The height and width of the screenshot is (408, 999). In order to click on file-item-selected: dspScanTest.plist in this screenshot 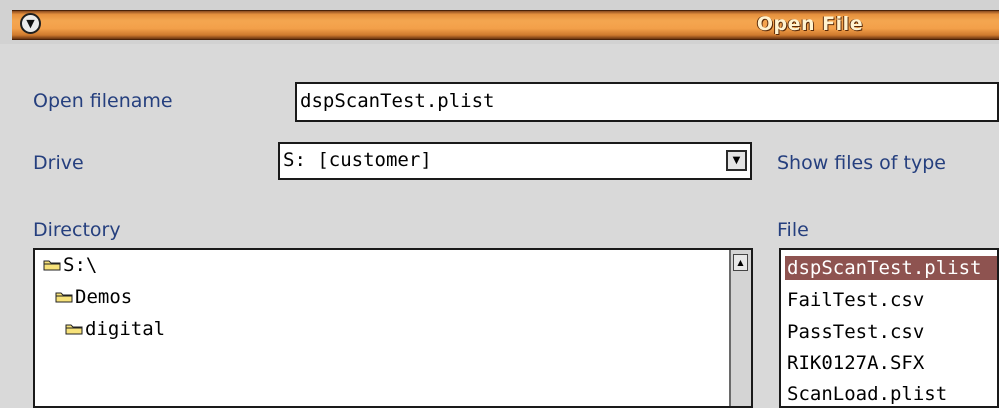, I will do `click(891, 268)`.